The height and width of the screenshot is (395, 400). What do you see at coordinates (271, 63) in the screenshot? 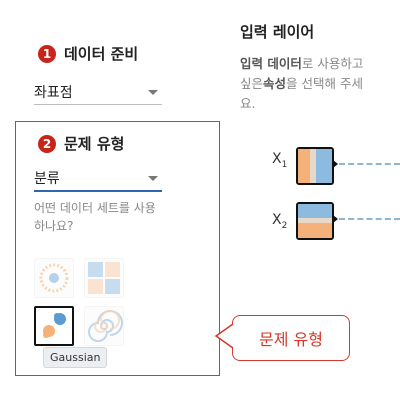
I see `desc-emphasis-1: 입력 데이터` at bounding box center [271, 63].